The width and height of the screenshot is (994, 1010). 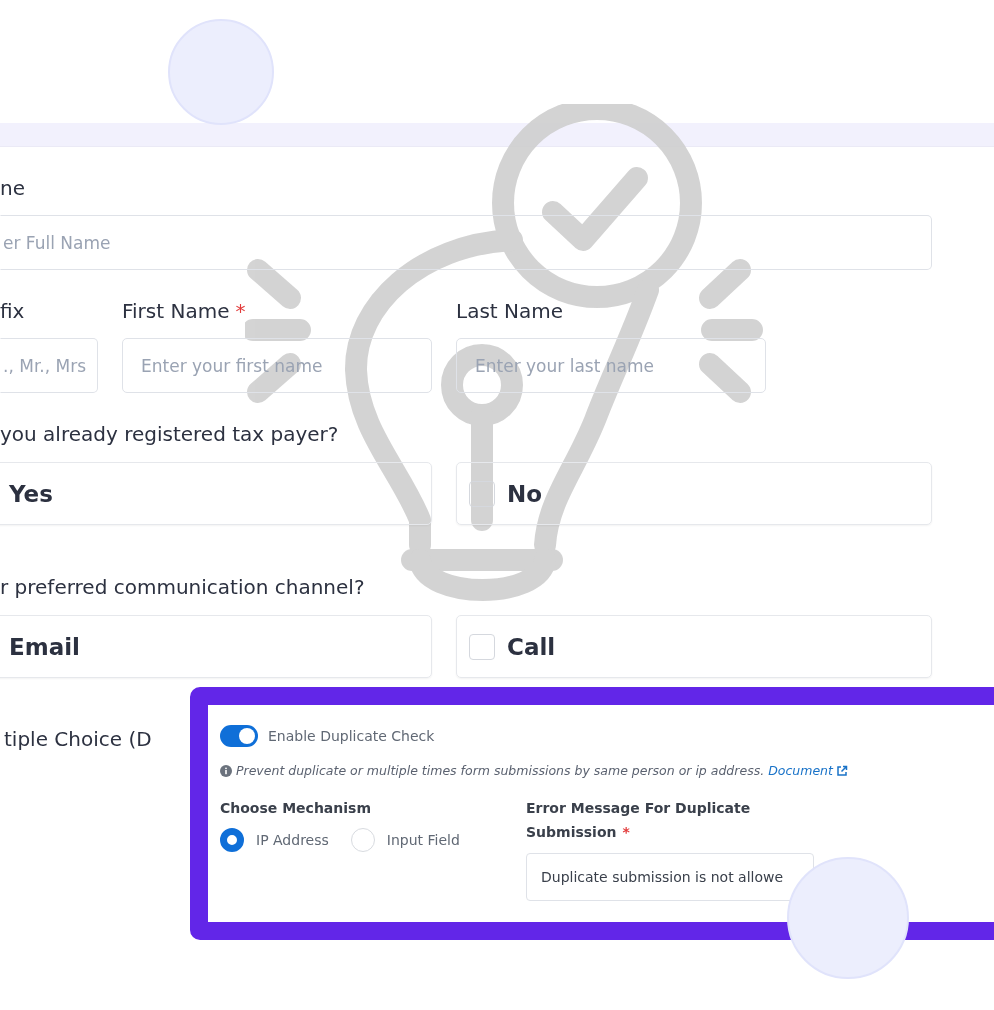 I want to click on question-label: r preferred communication channel?, so click(x=183, y=587).